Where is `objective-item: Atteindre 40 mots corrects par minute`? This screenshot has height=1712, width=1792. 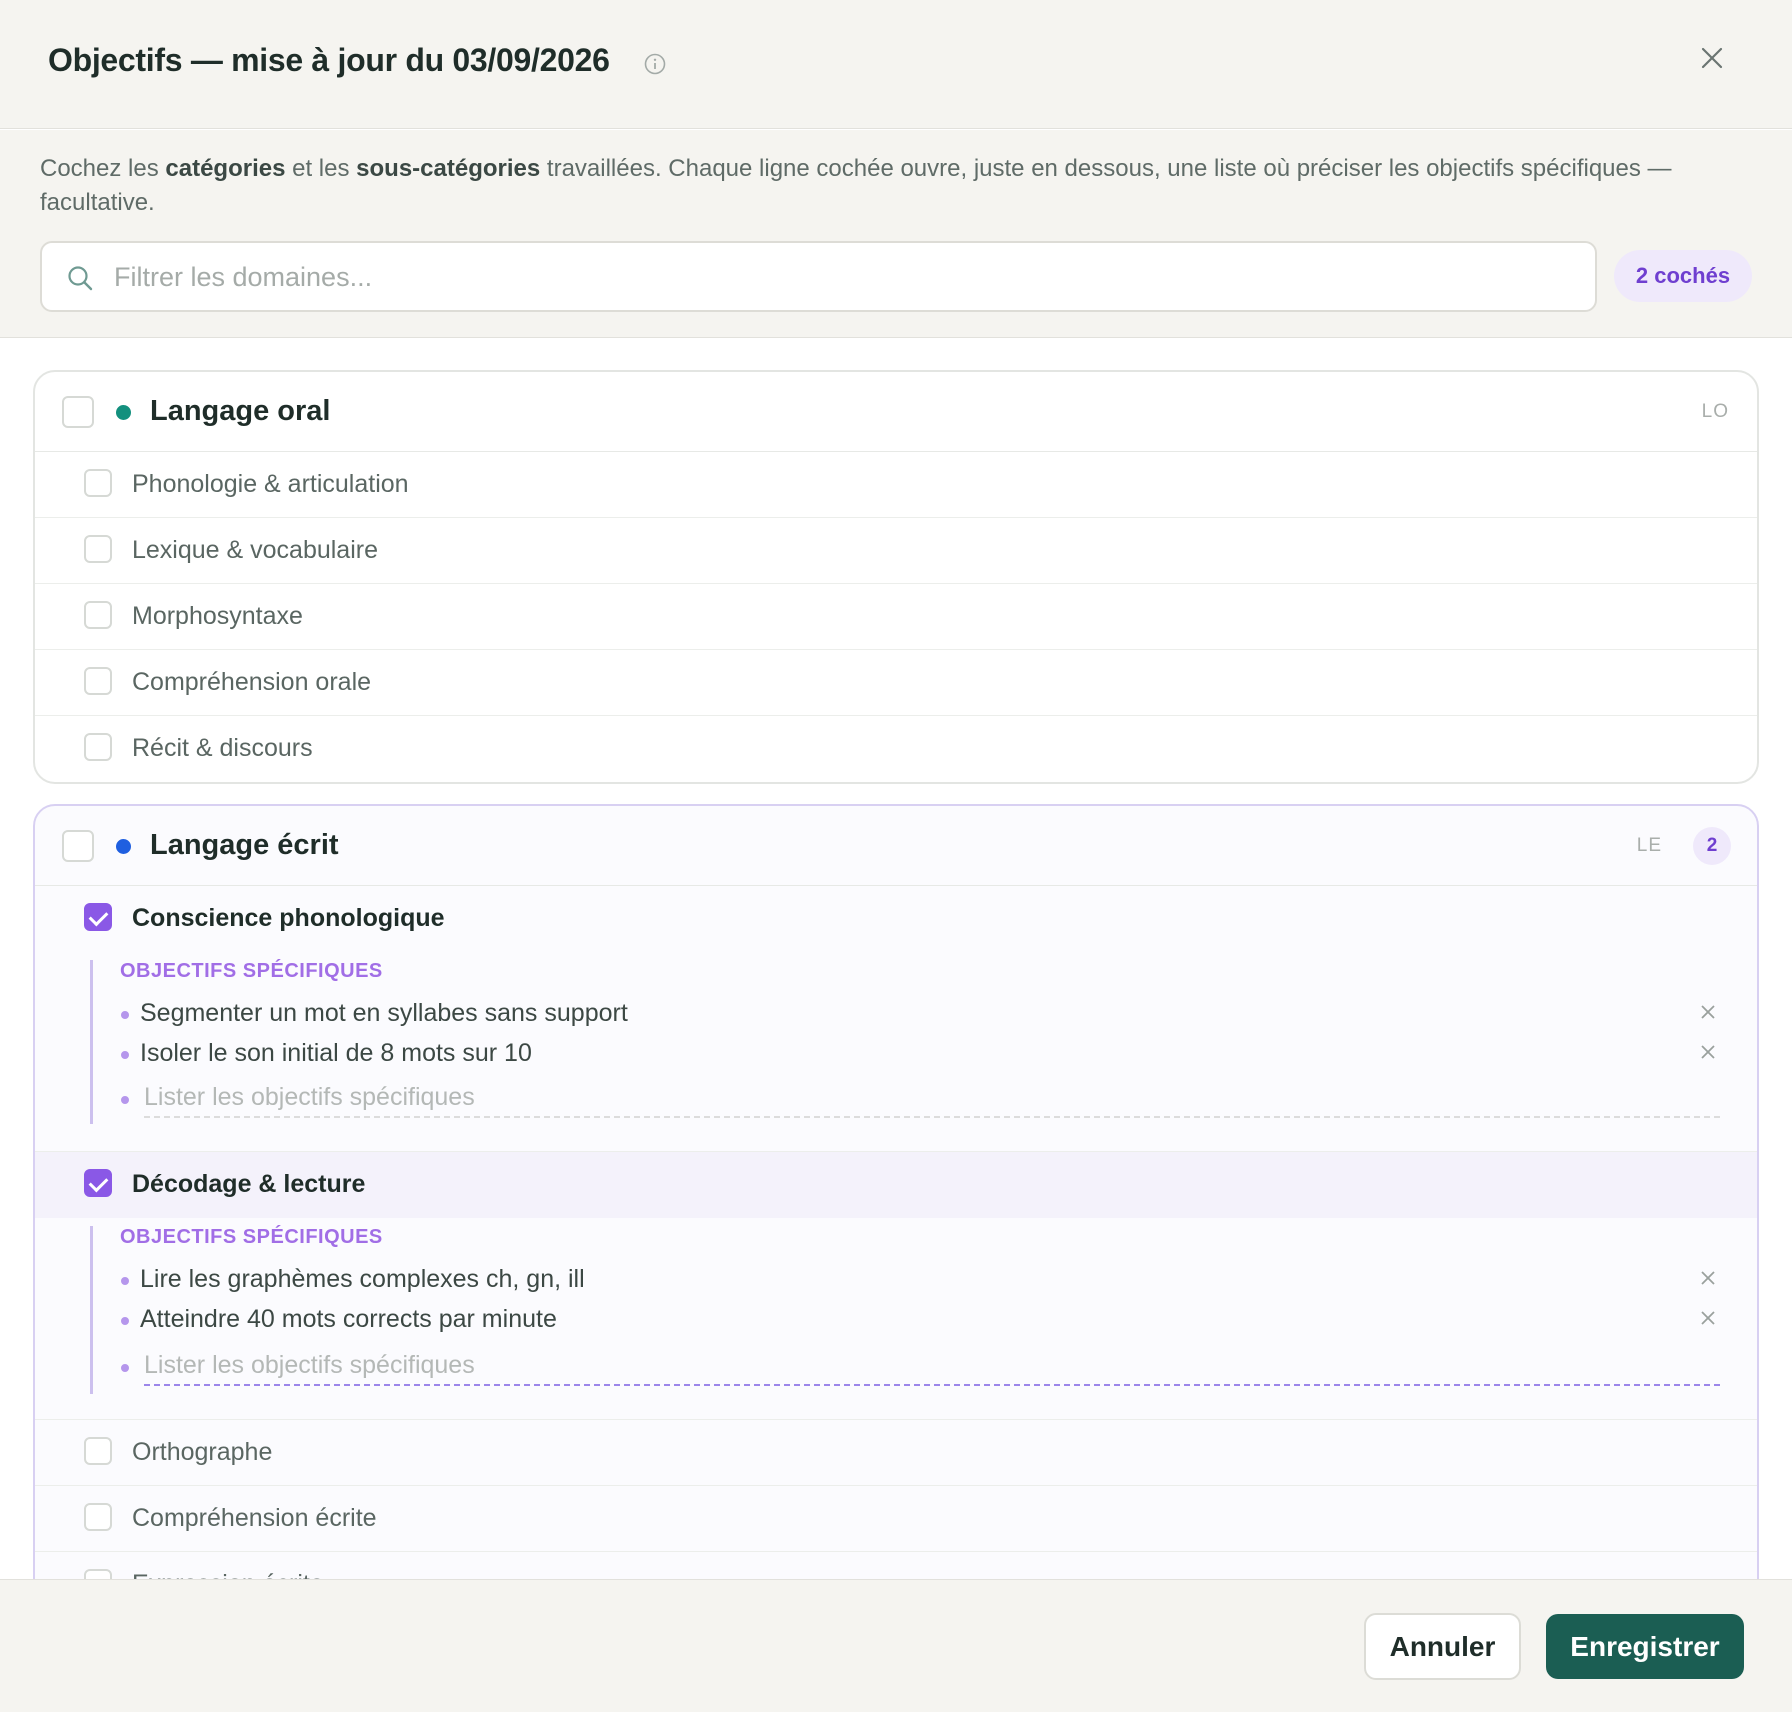
objective-item: Atteindre 40 mots corrects par minute is located at coordinates (920, 1320).